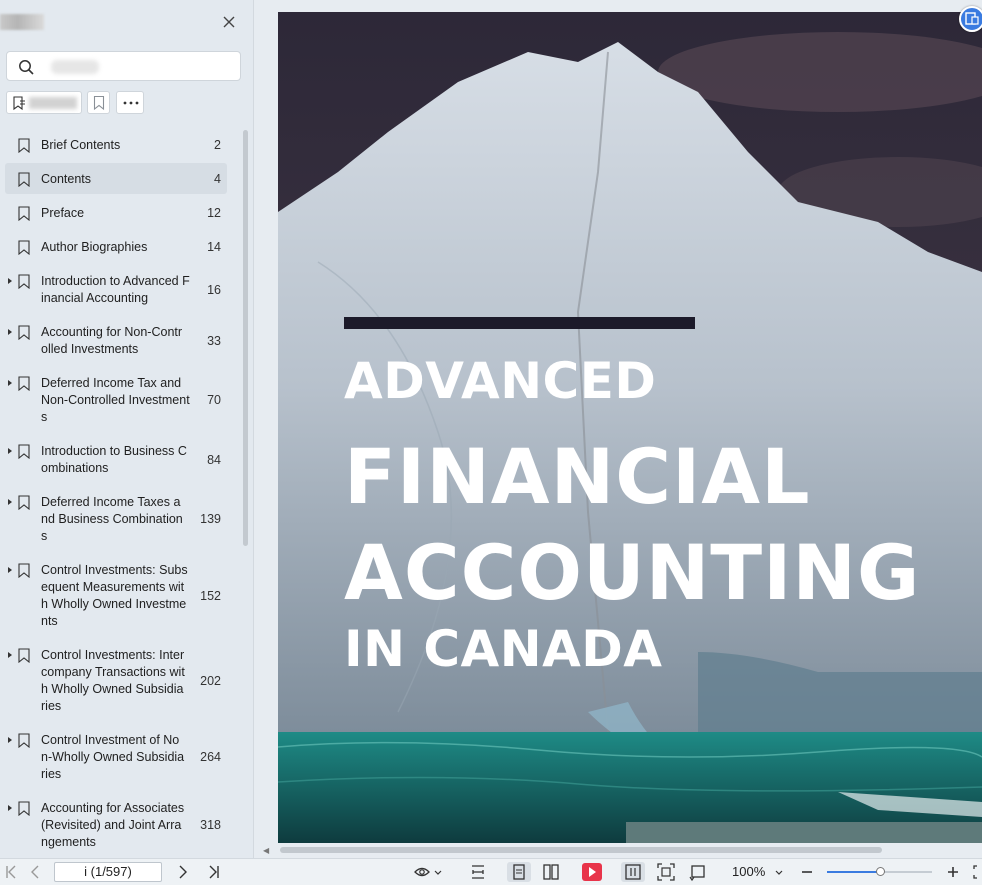 The image size is (982, 885). I want to click on outline-item-page: 4, so click(217, 179).